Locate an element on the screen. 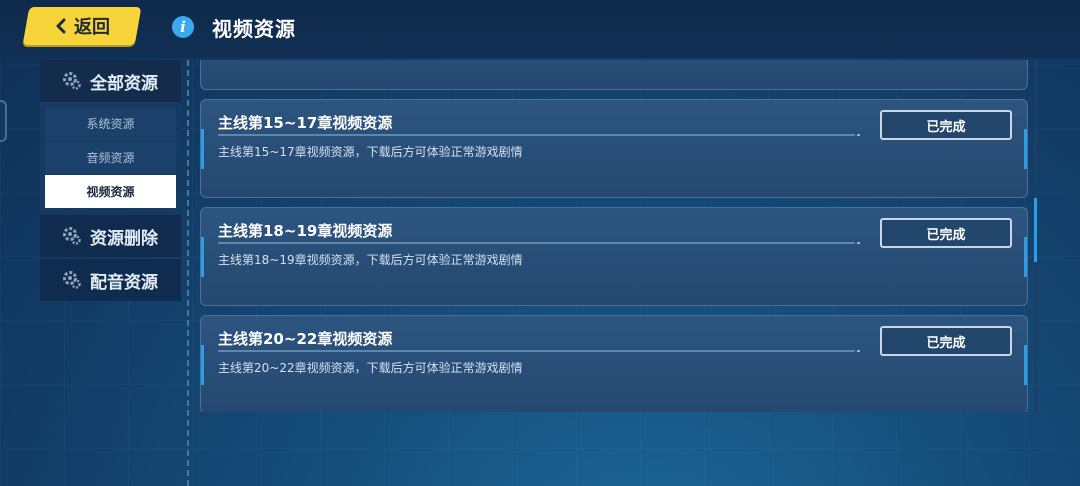  back-button: 返回 is located at coordinates (82, 26).